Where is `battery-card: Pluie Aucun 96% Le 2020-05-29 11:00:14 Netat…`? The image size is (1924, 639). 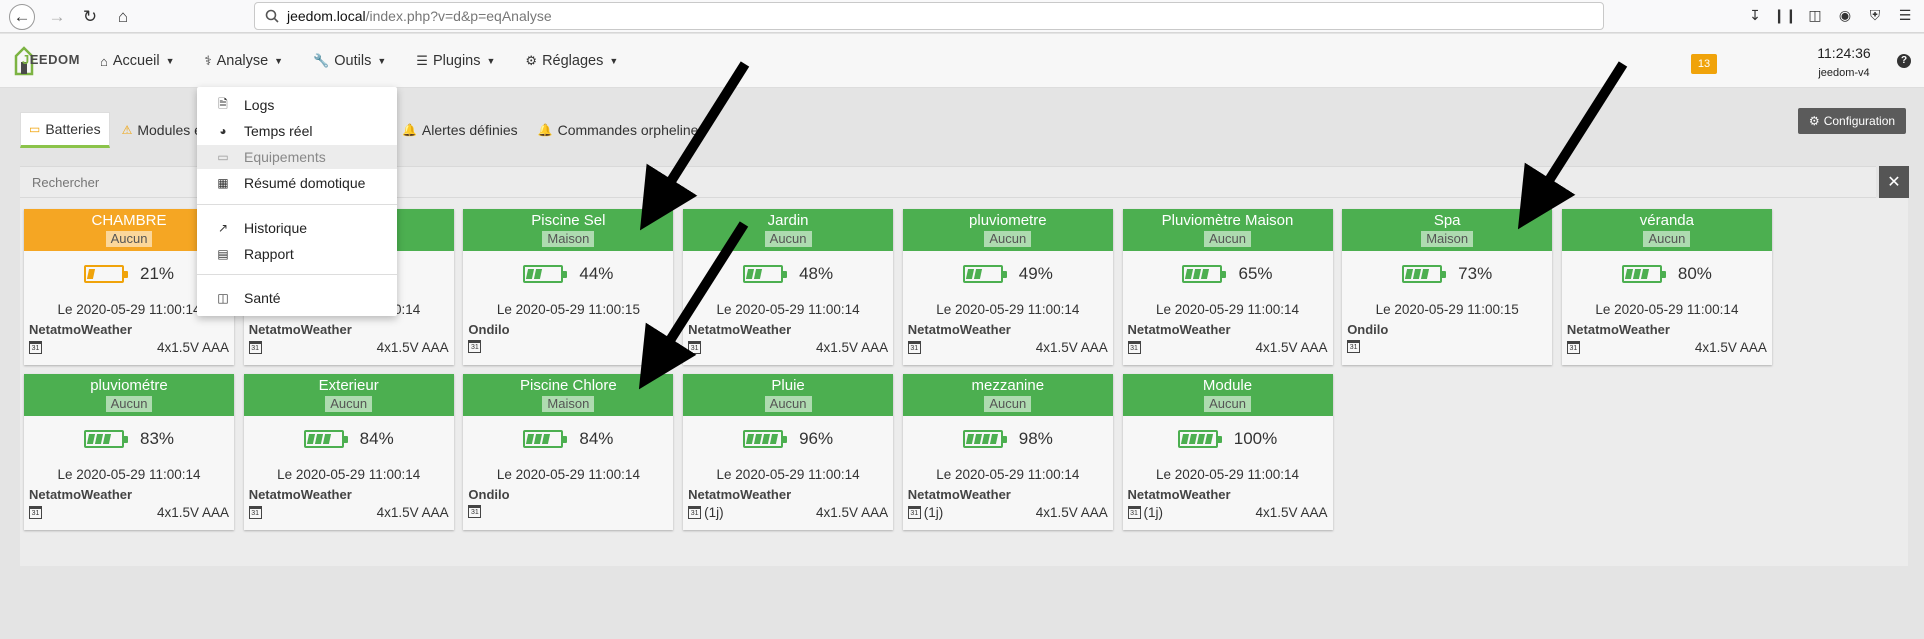
battery-card: Pluie Aucun 96% Le 2020-05-29 11:00:14 Netat… is located at coordinates (788, 452).